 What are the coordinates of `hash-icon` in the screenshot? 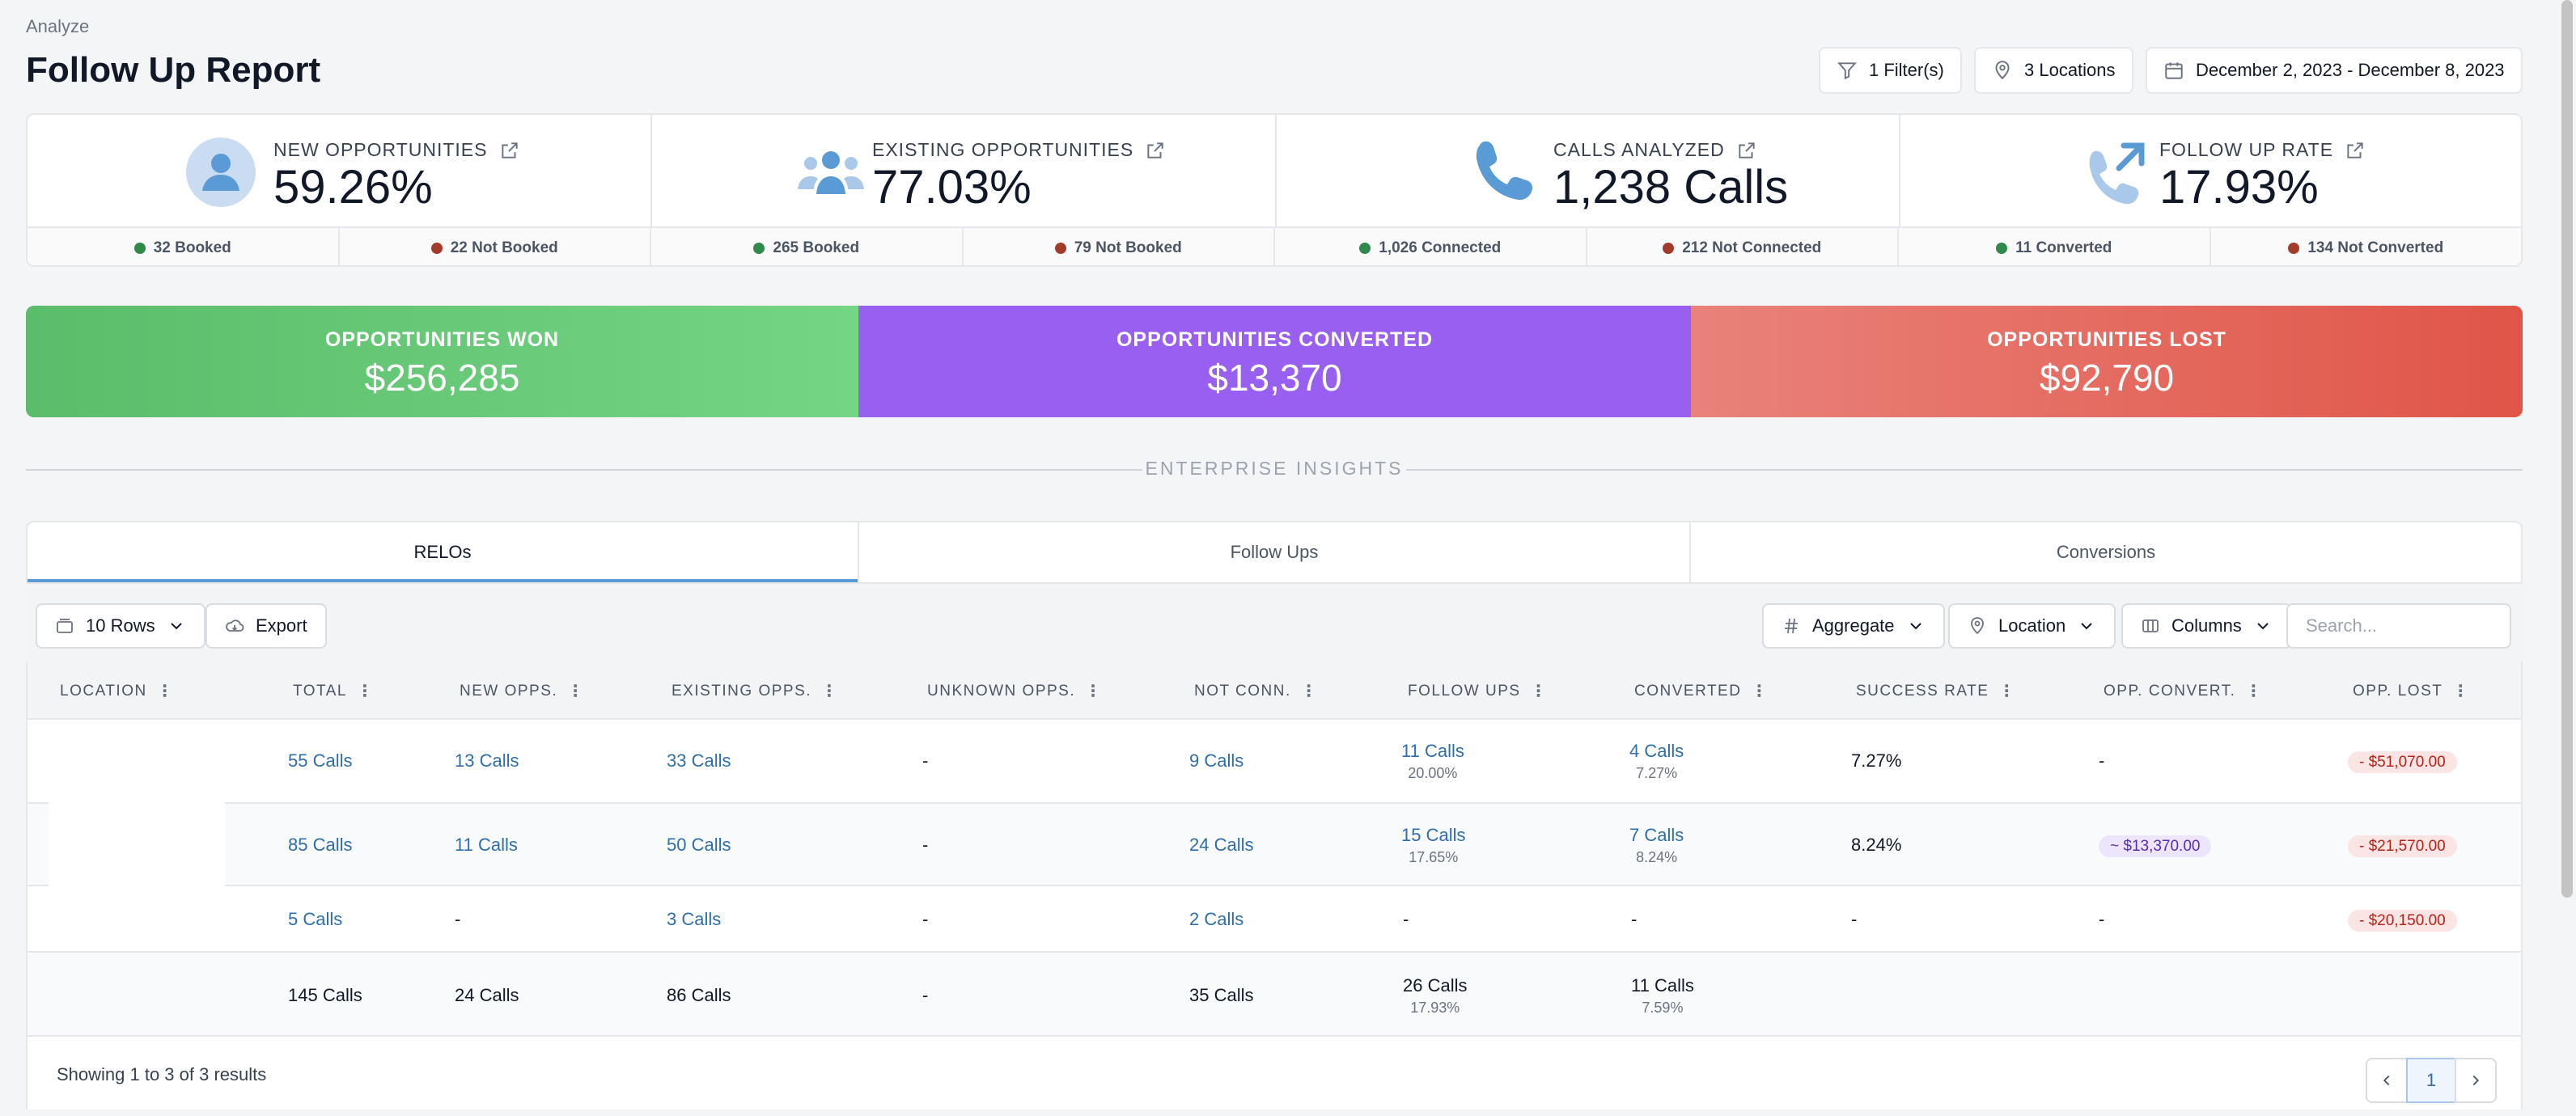 It's located at (1791, 626).